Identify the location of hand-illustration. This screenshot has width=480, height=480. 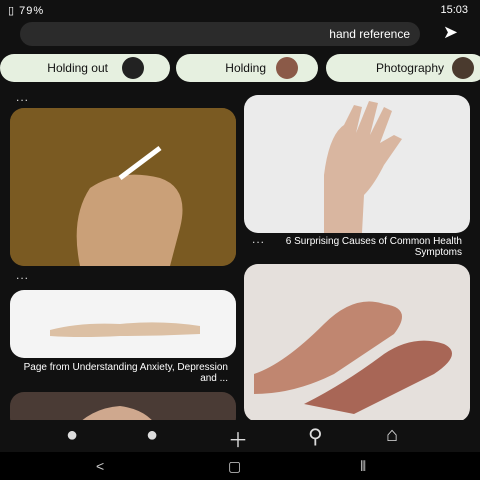
(363, 167).